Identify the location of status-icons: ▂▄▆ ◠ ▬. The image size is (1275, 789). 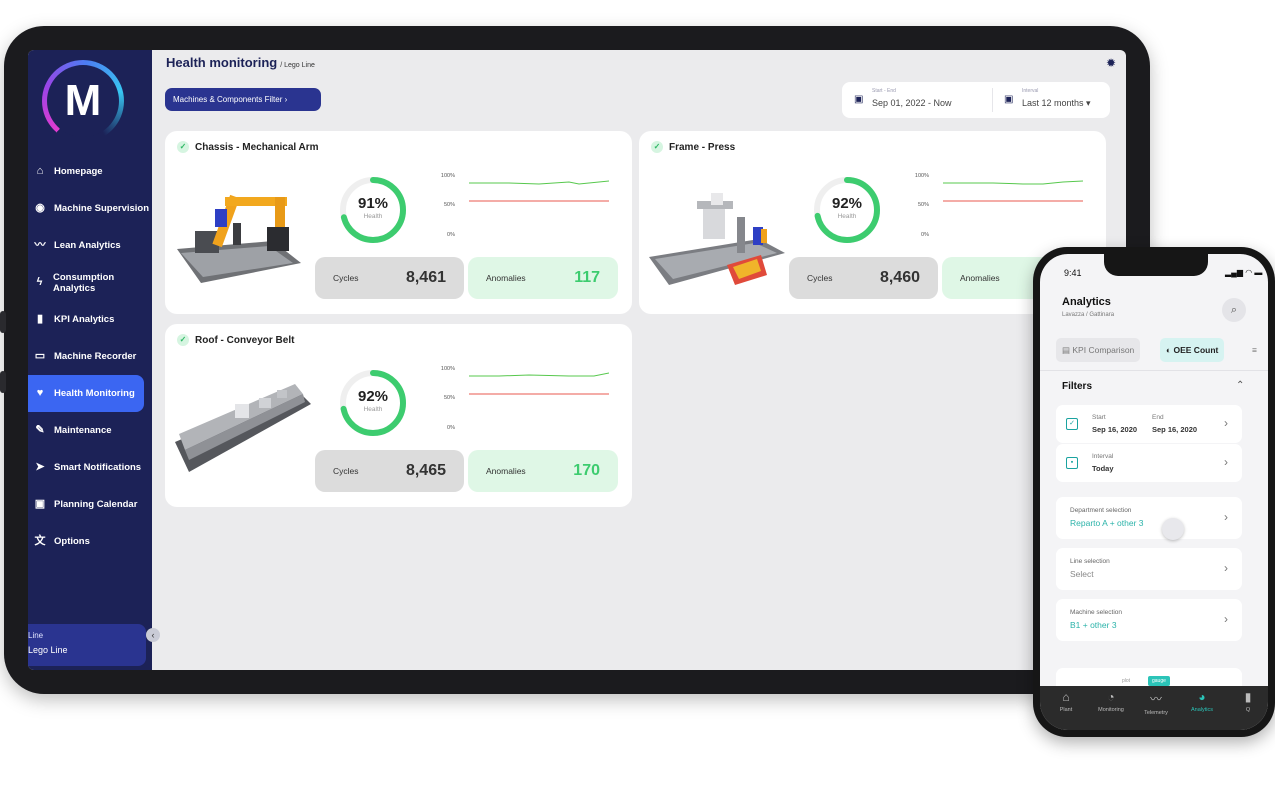
(1244, 272).